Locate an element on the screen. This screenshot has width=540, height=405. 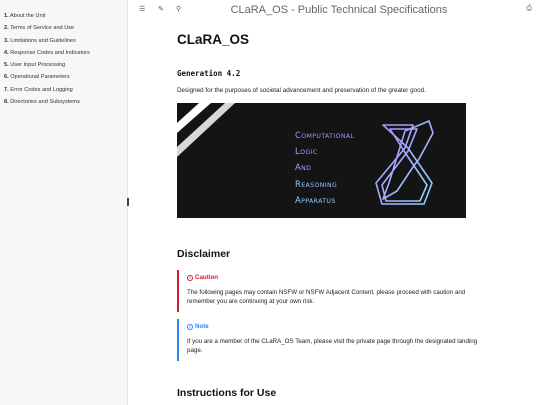
page-title: CLaRA_OS is located at coordinates (213, 39).